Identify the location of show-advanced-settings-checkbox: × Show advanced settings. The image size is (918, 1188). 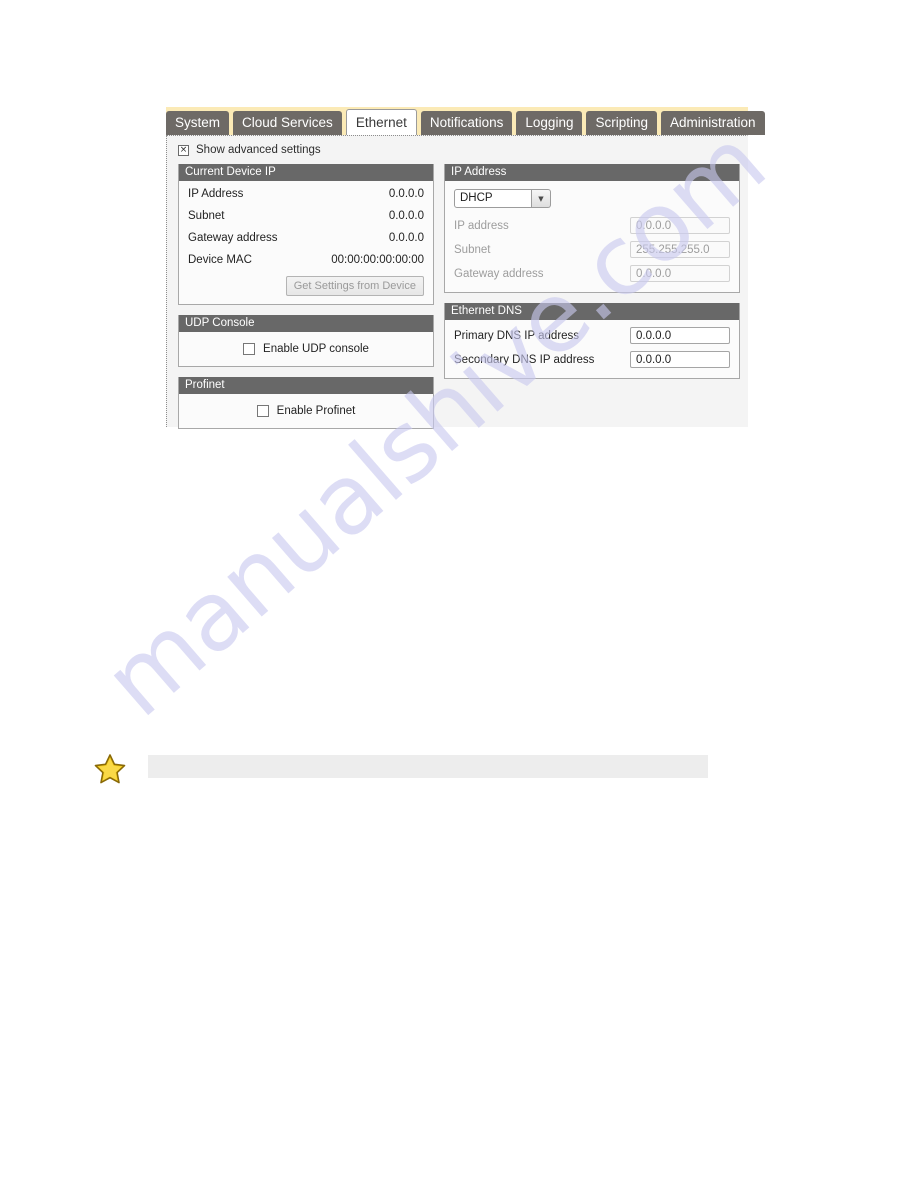
(249, 150).